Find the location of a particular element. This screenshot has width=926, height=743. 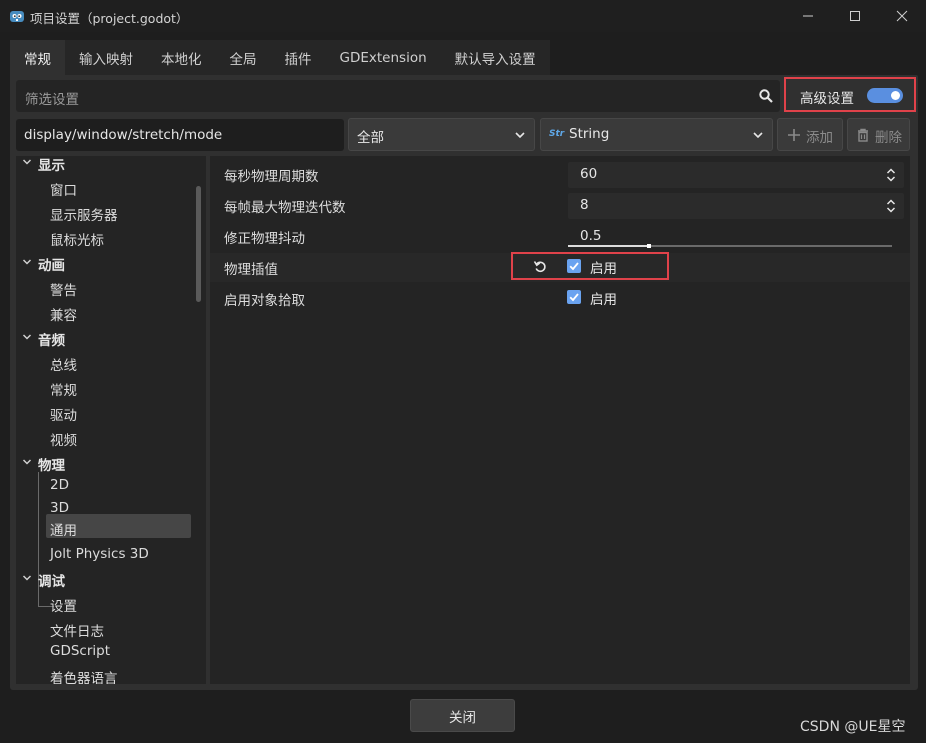

tab-plugins: 插件 is located at coordinates (298, 57).